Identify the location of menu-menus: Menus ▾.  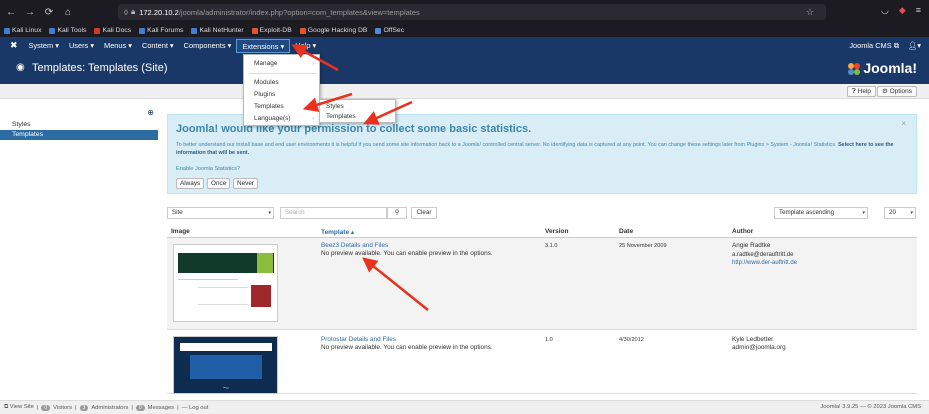
(118, 45).